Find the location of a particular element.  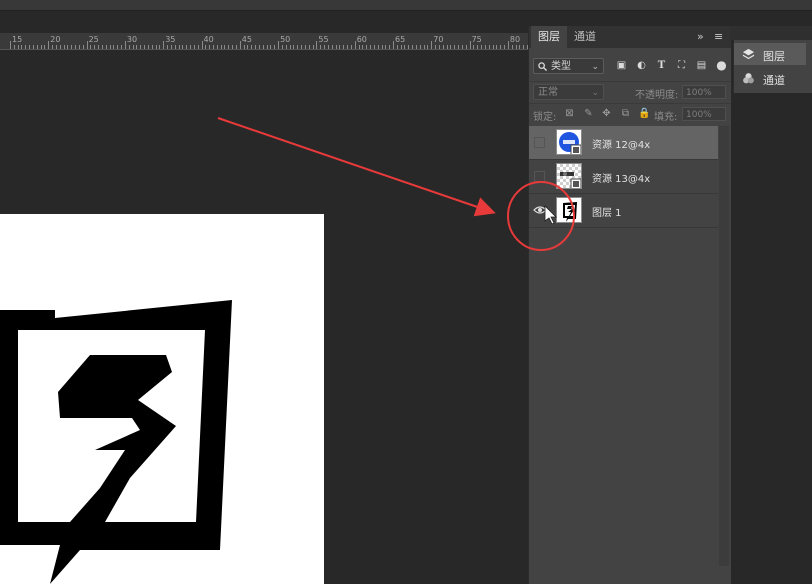

blend-mode-value: 正常 is located at coordinates (548, 92).